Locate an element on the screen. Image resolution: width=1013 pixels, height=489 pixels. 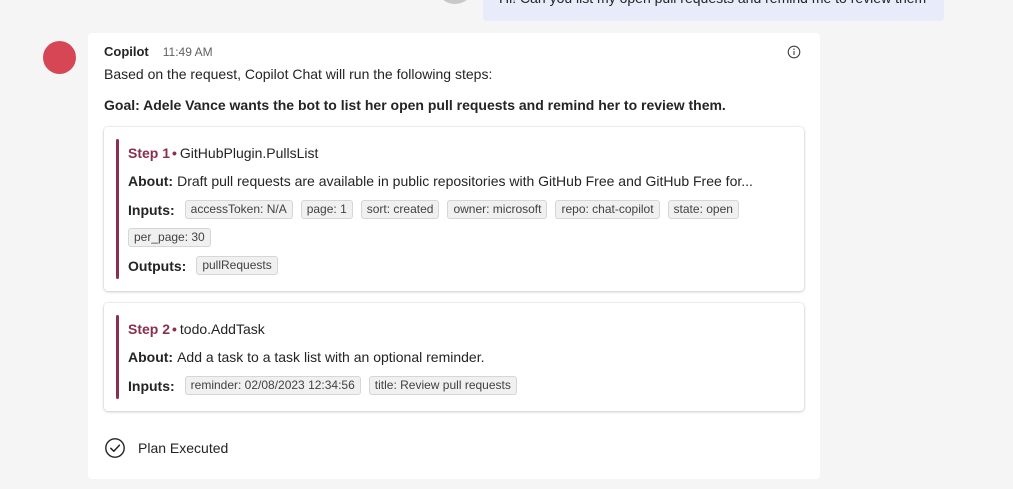
message-timestamp: 11:49 AM is located at coordinates (187, 52).